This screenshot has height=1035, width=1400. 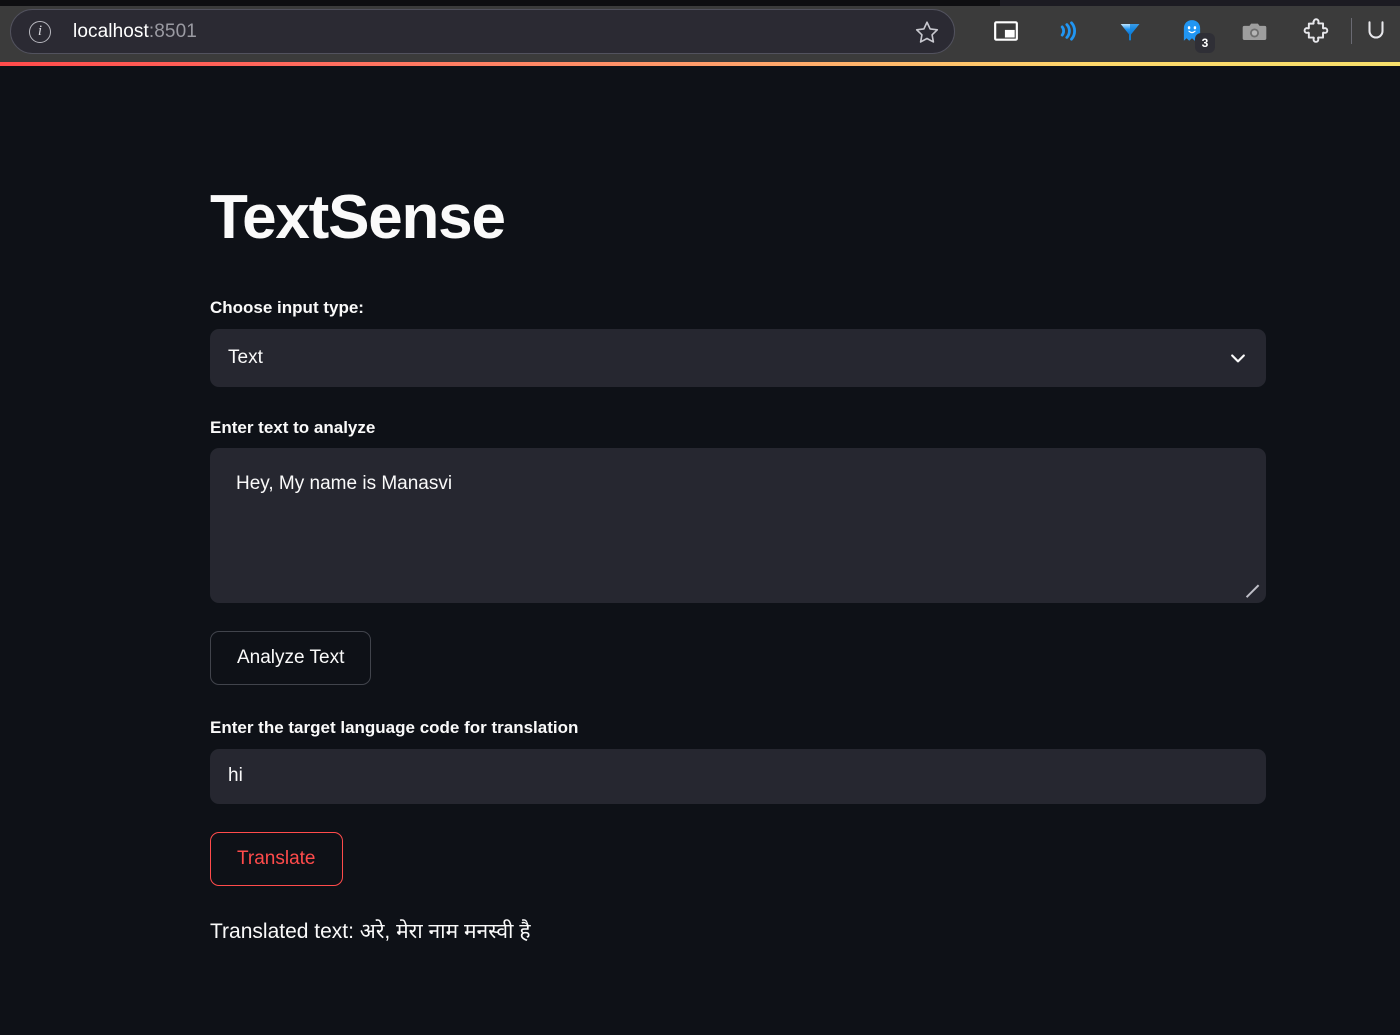 What do you see at coordinates (276, 858) in the screenshot?
I see `translate-button: Translate` at bounding box center [276, 858].